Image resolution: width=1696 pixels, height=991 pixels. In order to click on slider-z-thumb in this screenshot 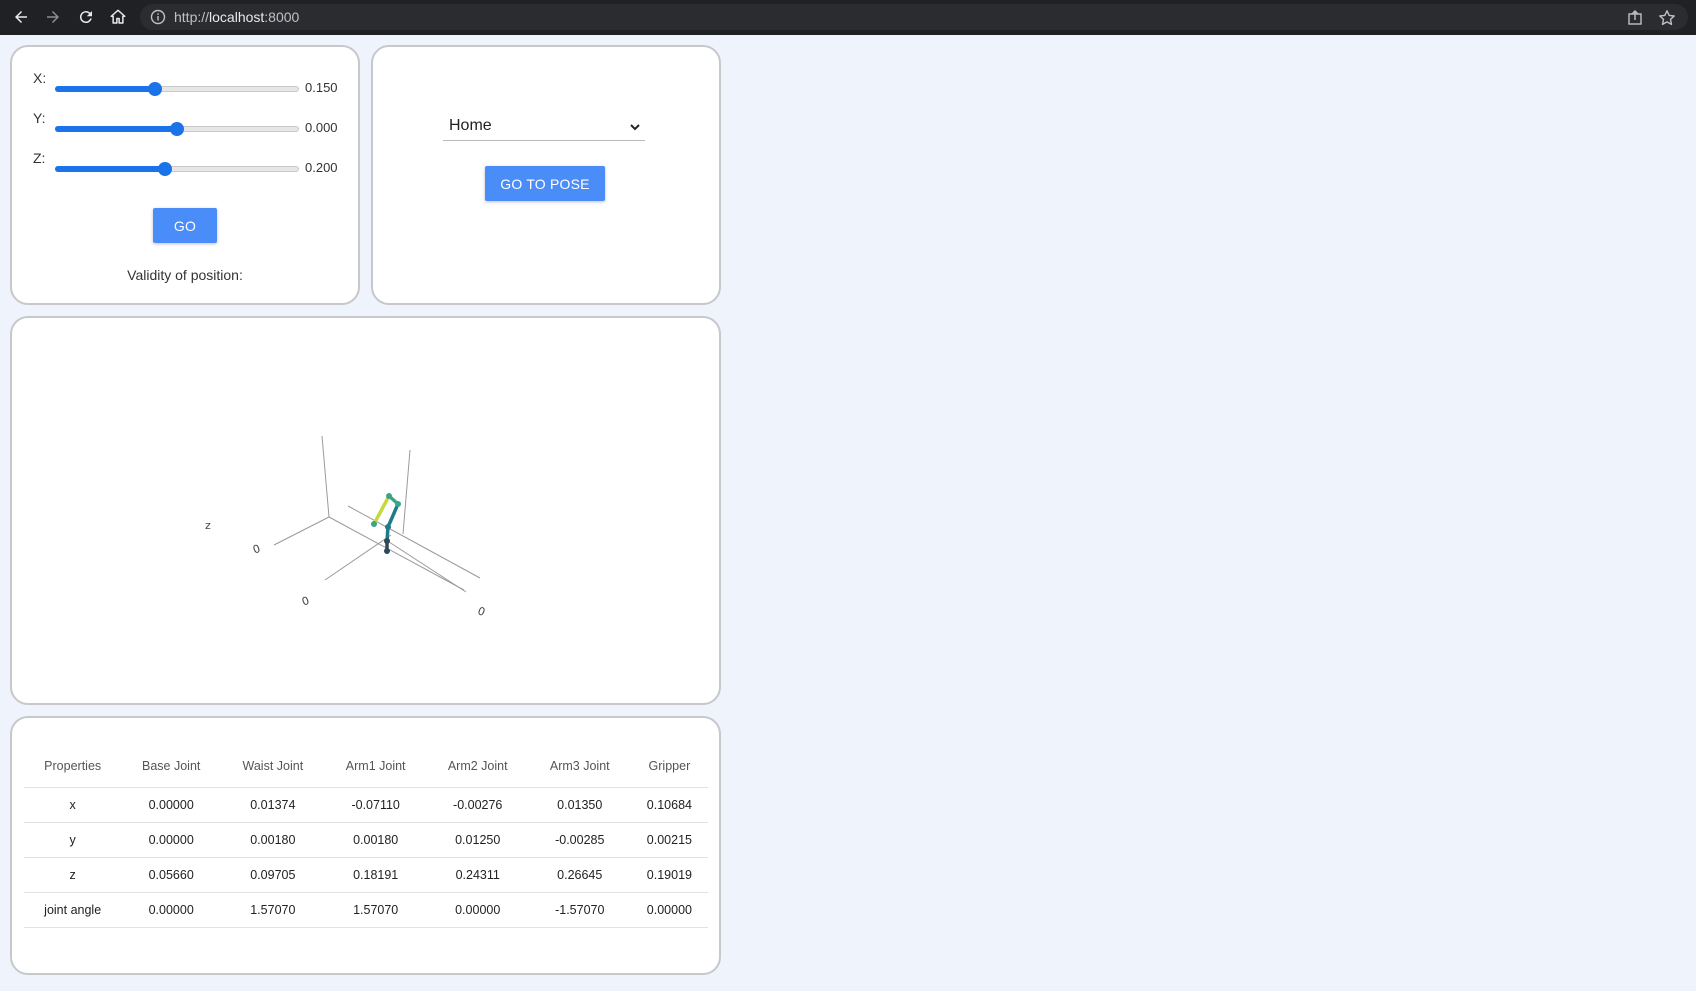, I will do `click(164, 169)`.